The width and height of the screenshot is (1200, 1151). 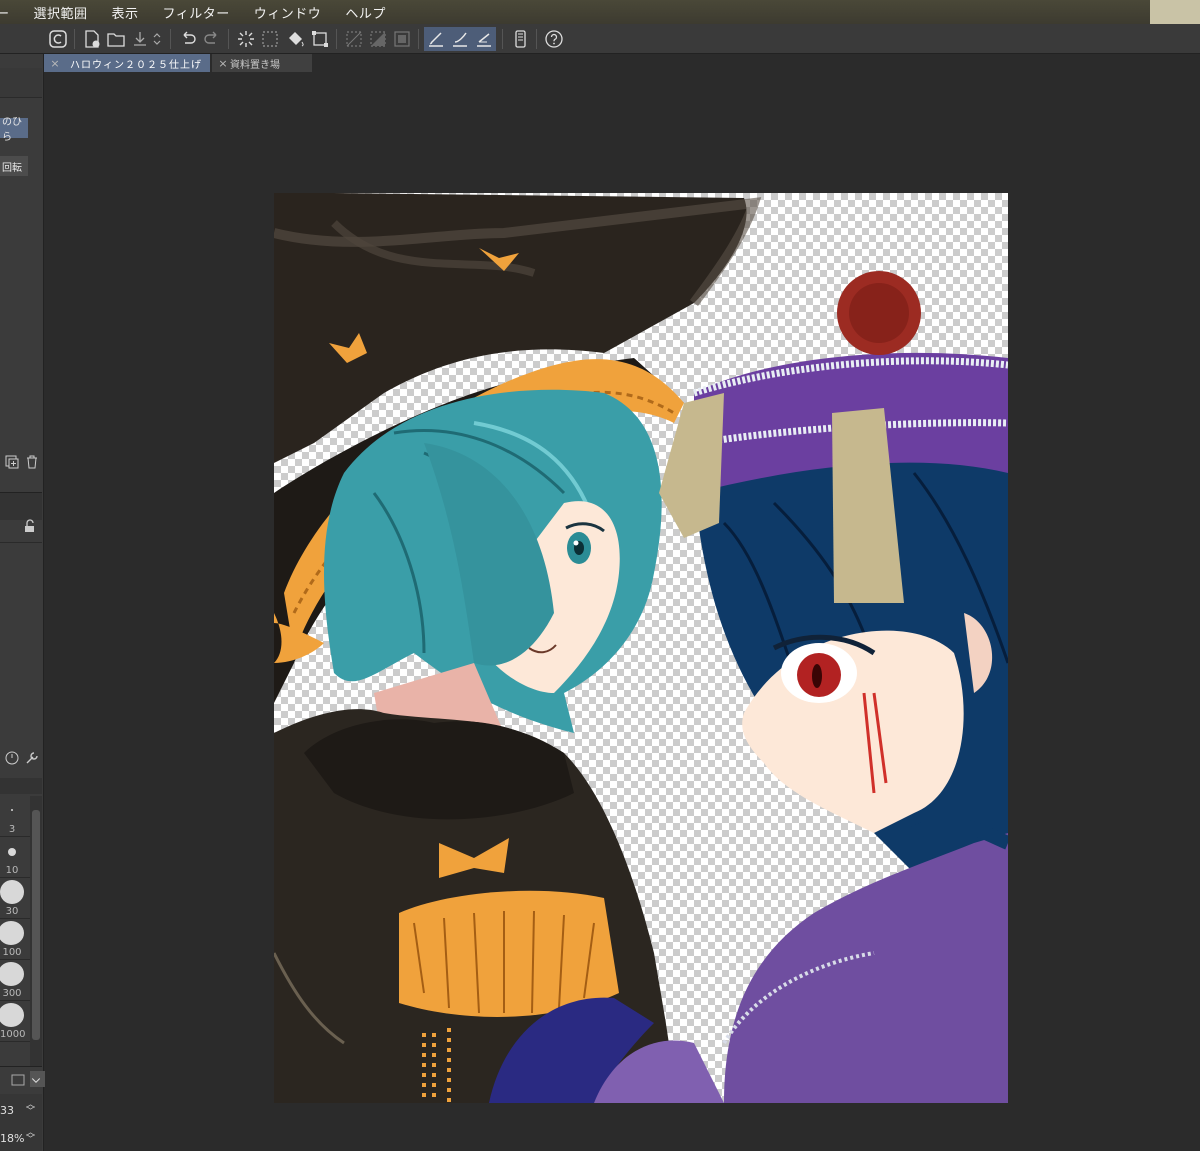 What do you see at coordinates (36, 931) in the screenshot?
I see `brush-list-scrollbar` at bounding box center [36, 931].